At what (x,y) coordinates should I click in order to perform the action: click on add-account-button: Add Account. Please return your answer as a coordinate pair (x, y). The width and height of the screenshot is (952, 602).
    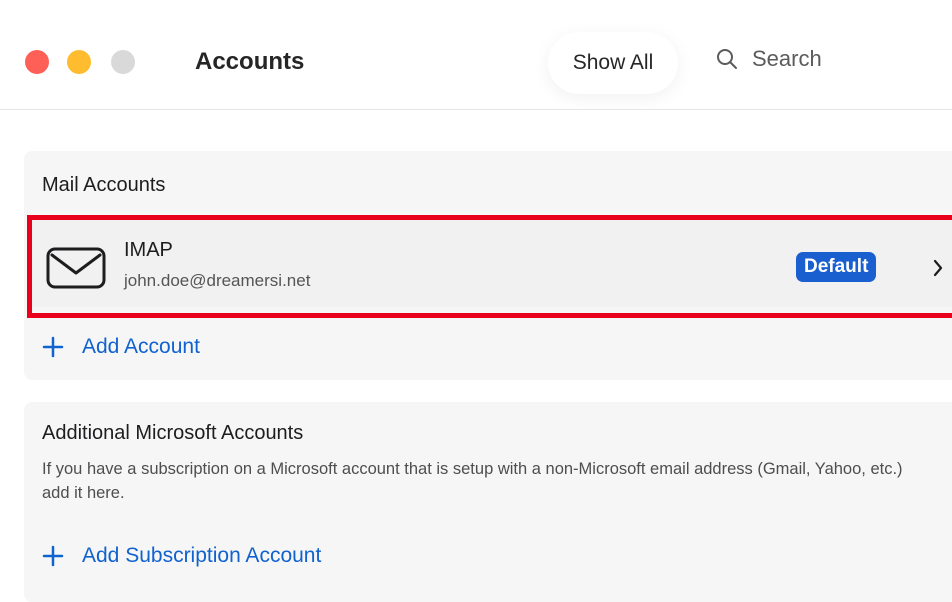
    Looking at the image, I should click on (121, 347).